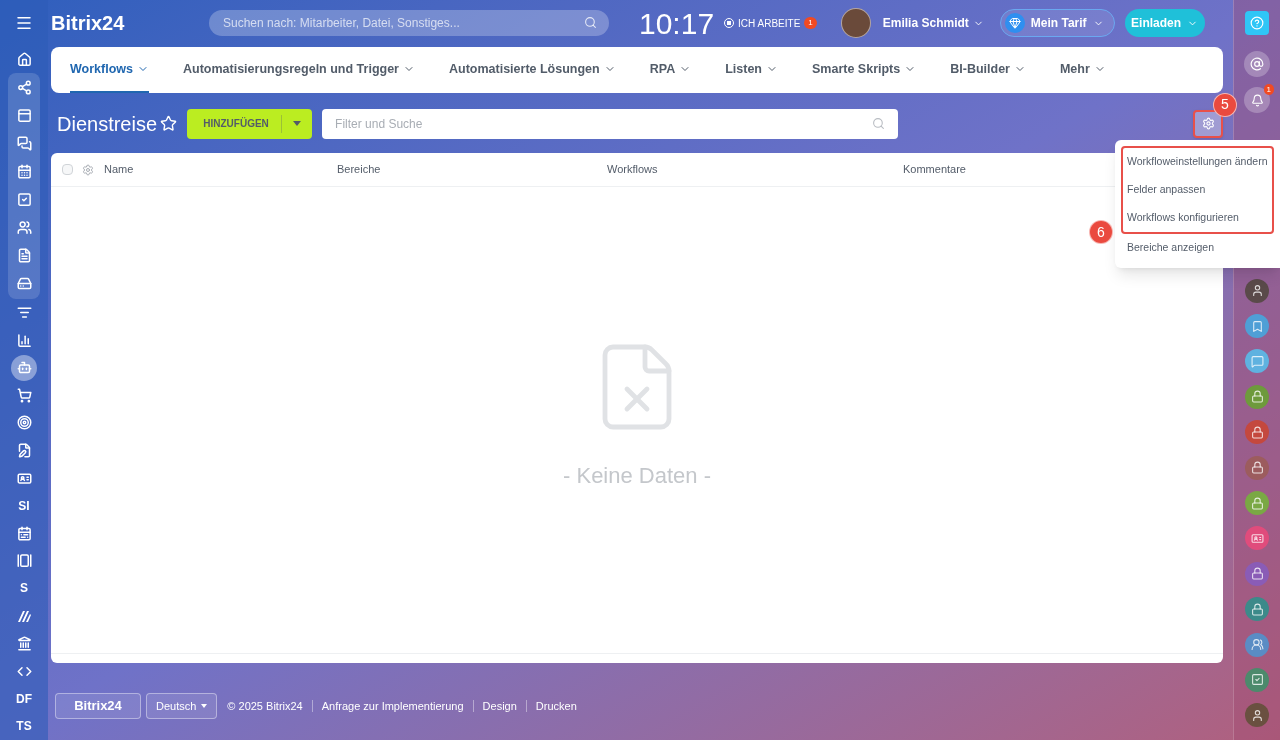  I want to click on menu-item: Workflows konfigurieren, so click(1197, 218).